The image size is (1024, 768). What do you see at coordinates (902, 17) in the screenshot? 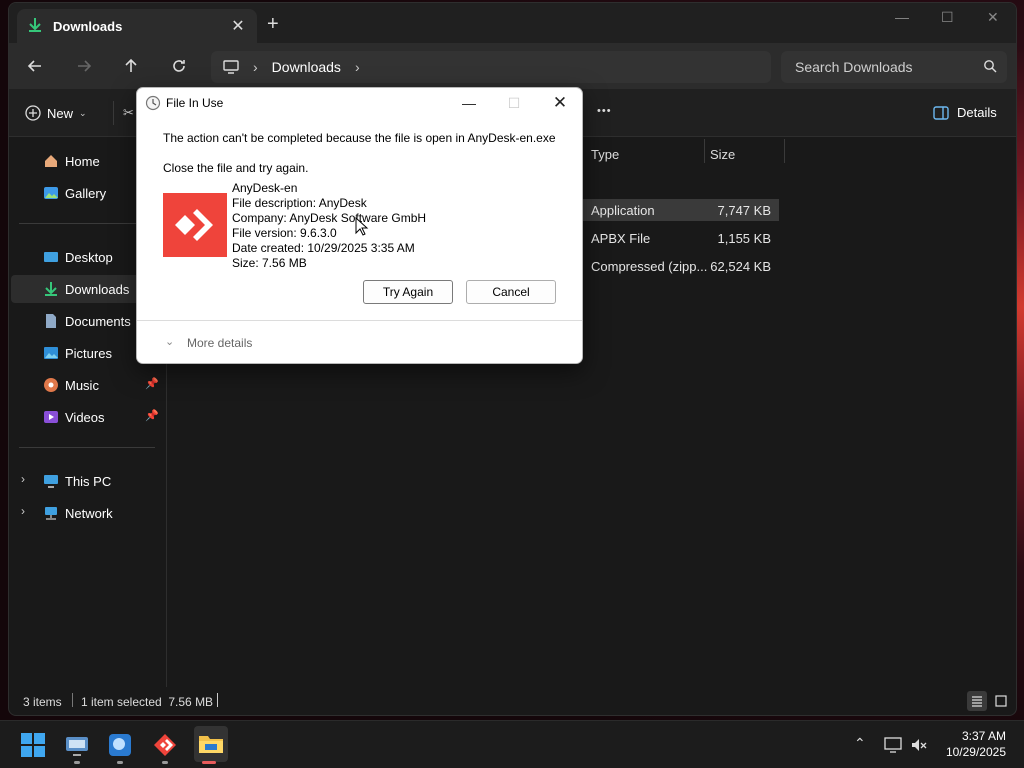
I see `minimize-button: —` at bounding box center [902, 17].